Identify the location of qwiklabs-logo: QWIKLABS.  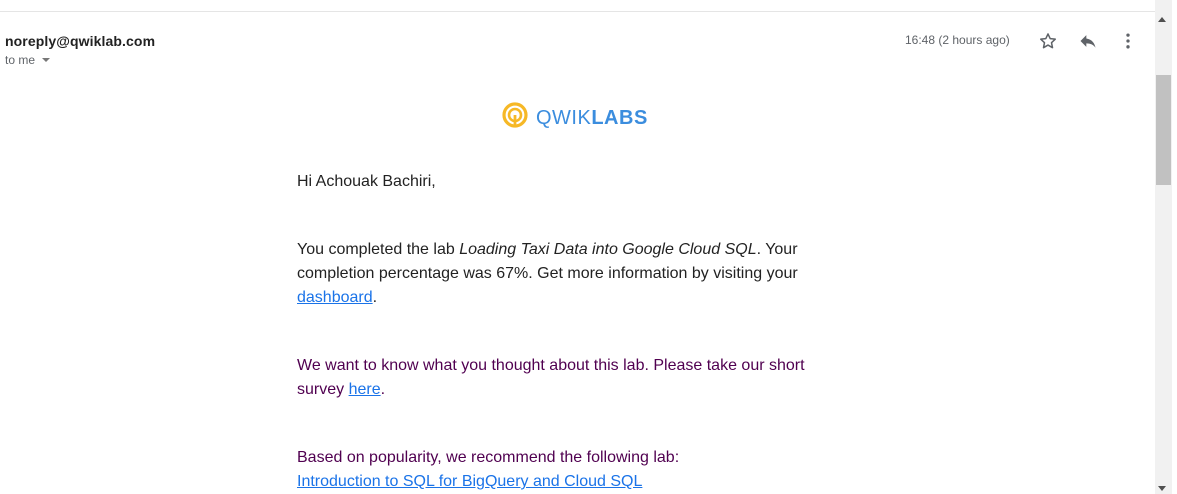
(575, 117).